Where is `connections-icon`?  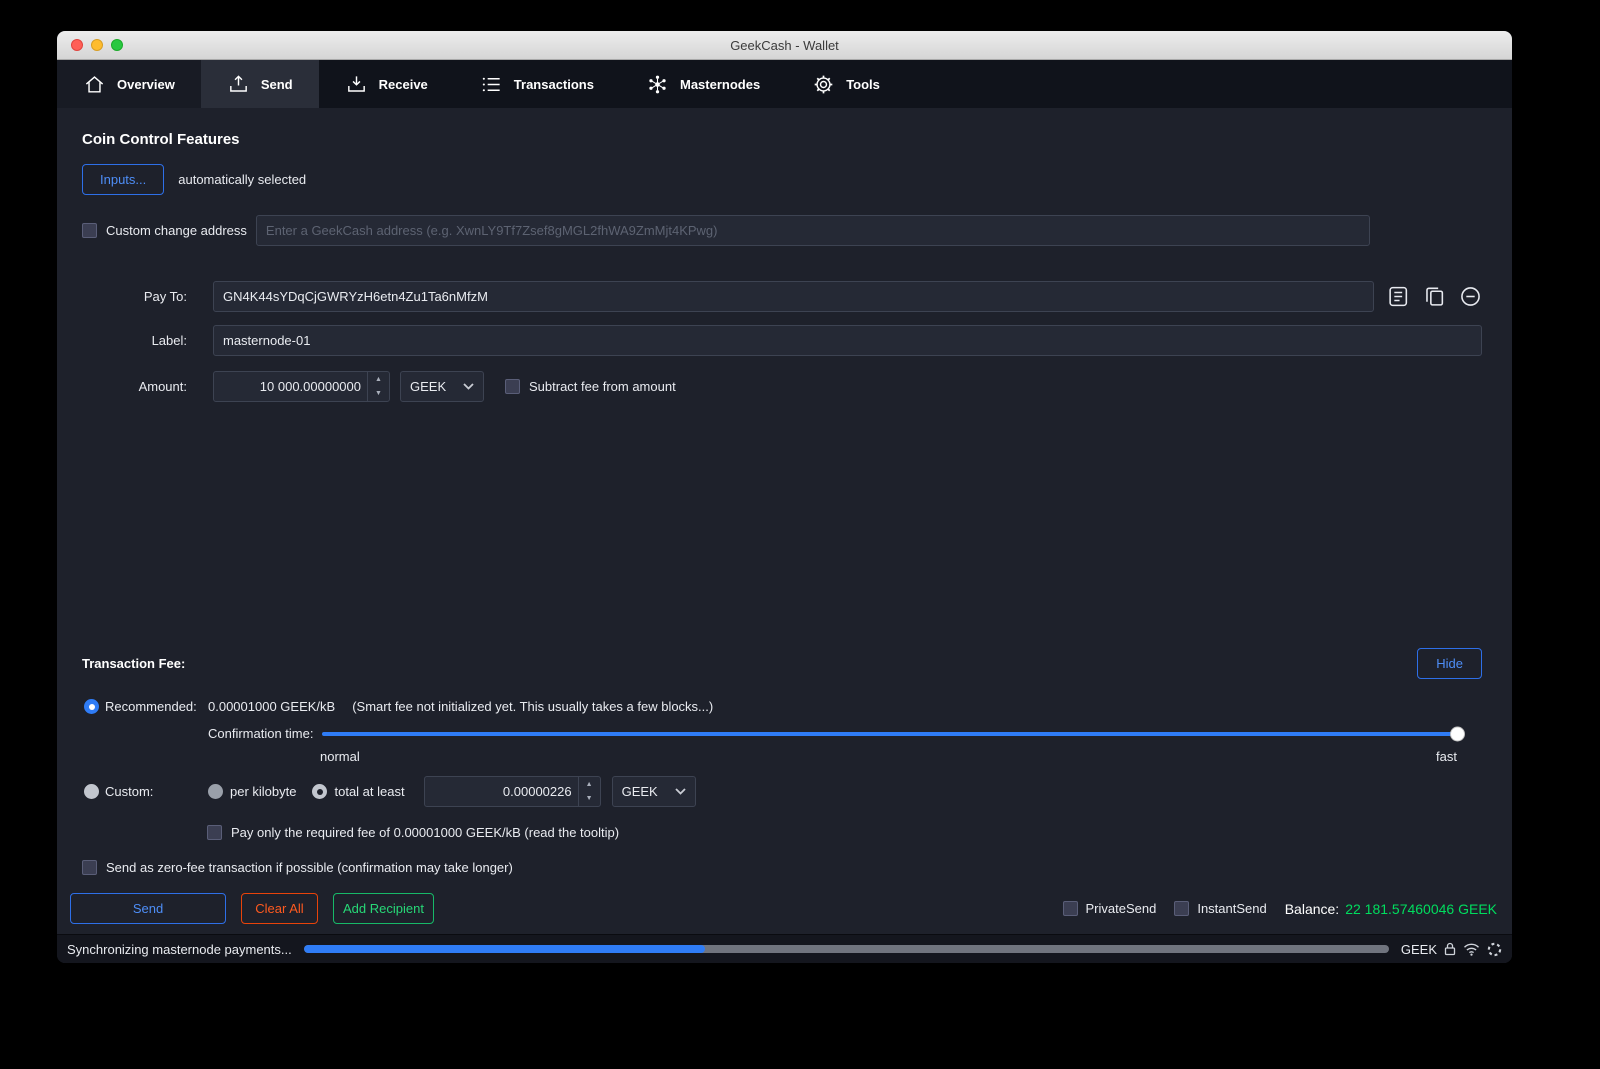 connections-icon is located at coordinates (1471, 949).